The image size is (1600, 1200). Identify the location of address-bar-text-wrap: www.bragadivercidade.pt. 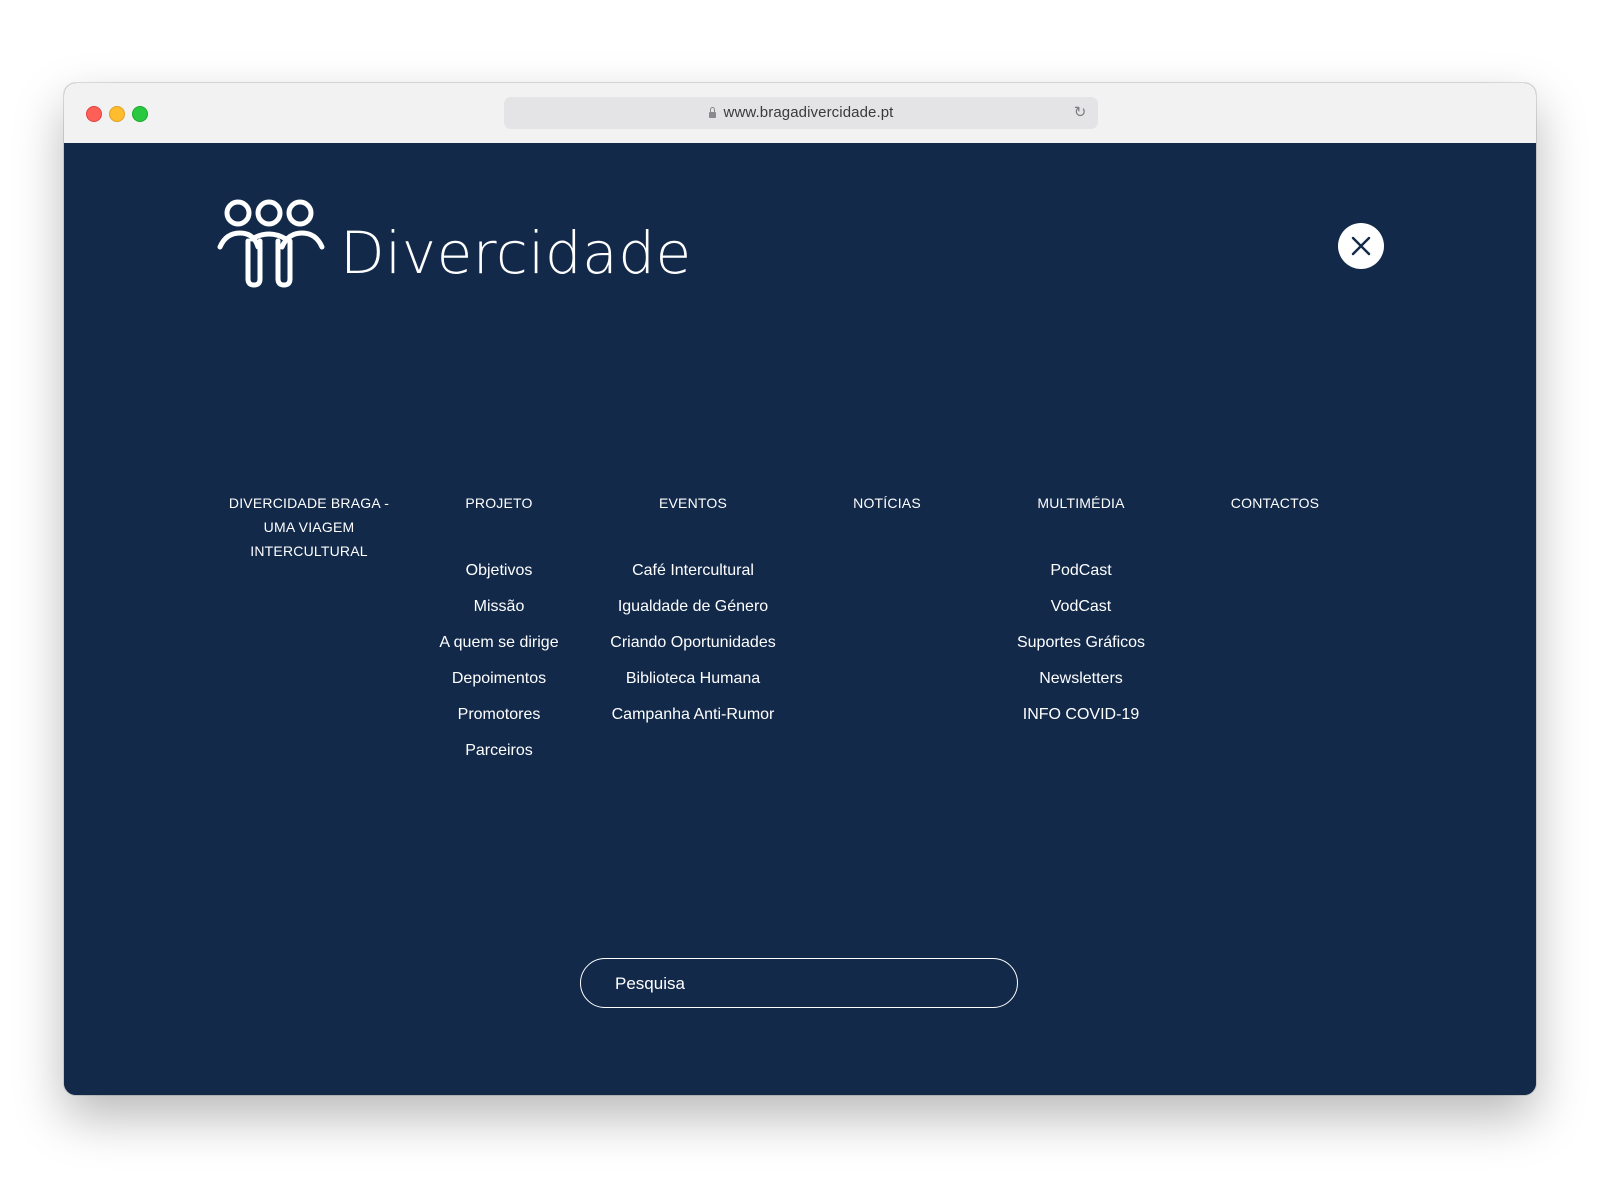
(801, 113).